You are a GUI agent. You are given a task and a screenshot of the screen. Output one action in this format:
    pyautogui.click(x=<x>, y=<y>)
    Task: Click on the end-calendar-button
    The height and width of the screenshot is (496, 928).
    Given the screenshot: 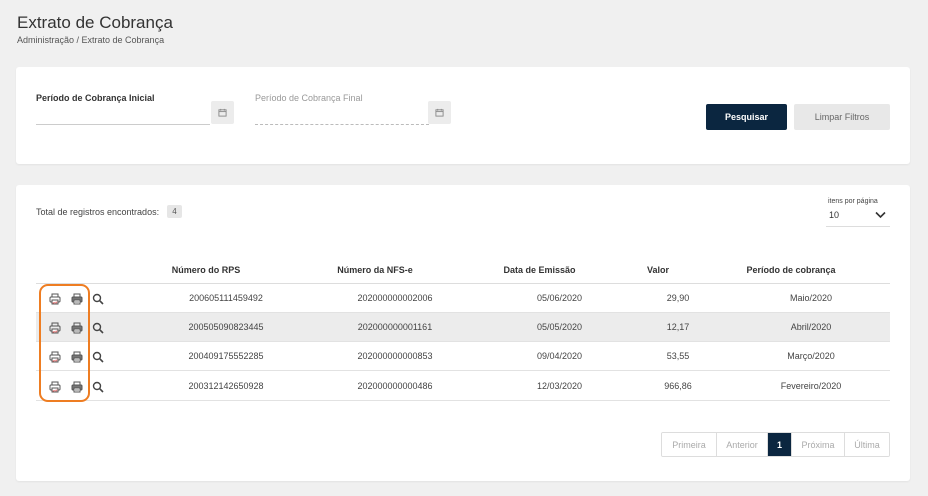 What is the action you would take?
    pyautogui.click(x=439, y=112)
    